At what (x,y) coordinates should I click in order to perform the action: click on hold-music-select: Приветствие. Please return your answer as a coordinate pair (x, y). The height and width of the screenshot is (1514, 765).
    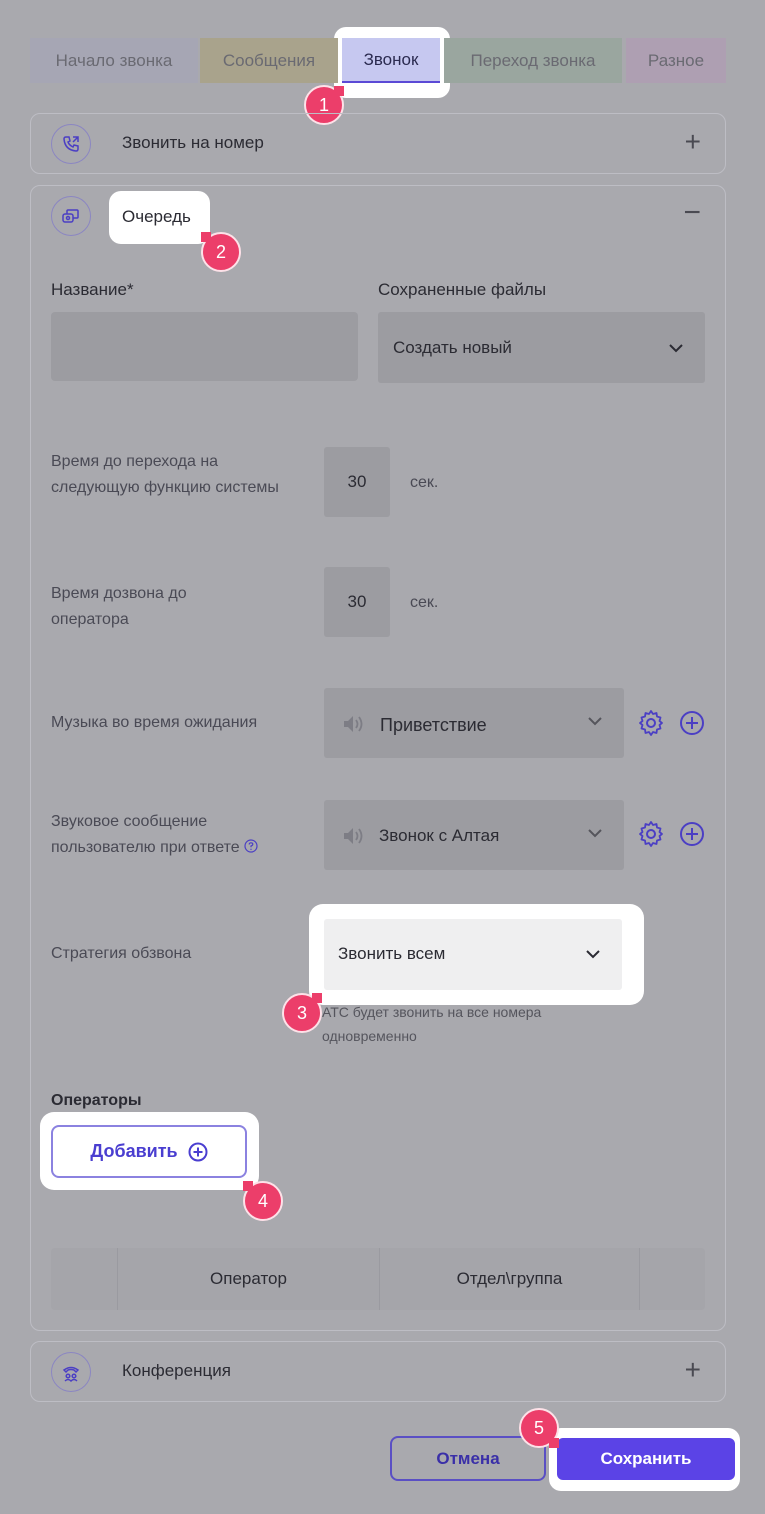
    Looking at the image, I should click on (474, 723).